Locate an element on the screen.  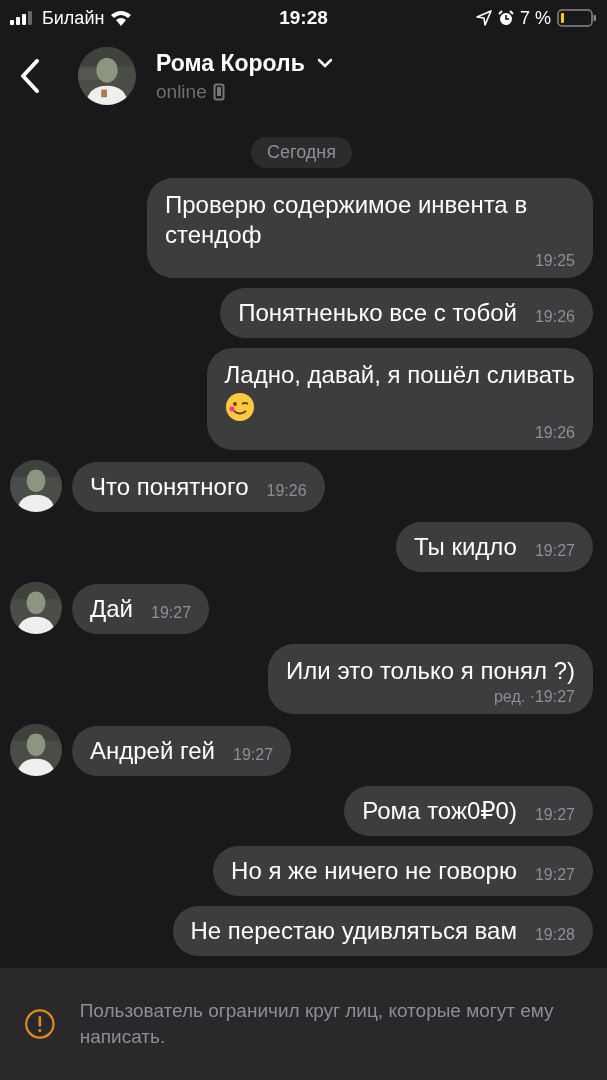
alarm-icon is located at coordinates (505, 18).